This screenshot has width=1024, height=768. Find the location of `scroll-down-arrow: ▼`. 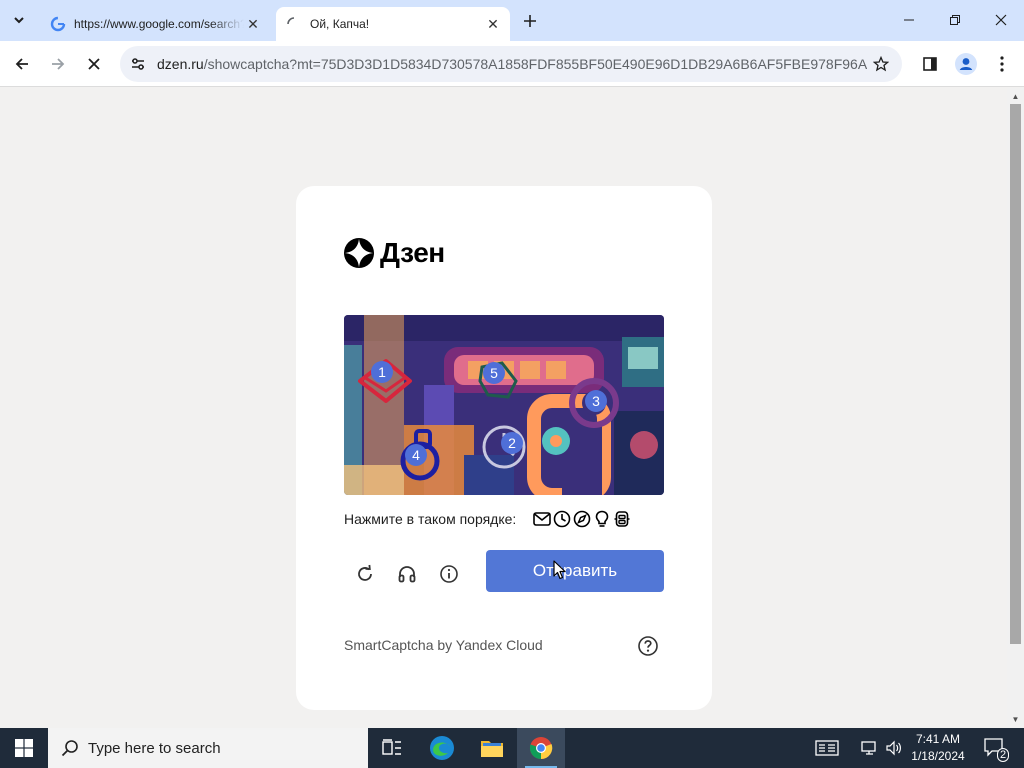

scroll-down-arrow: ▼ is located at coordinates (1015, 719).